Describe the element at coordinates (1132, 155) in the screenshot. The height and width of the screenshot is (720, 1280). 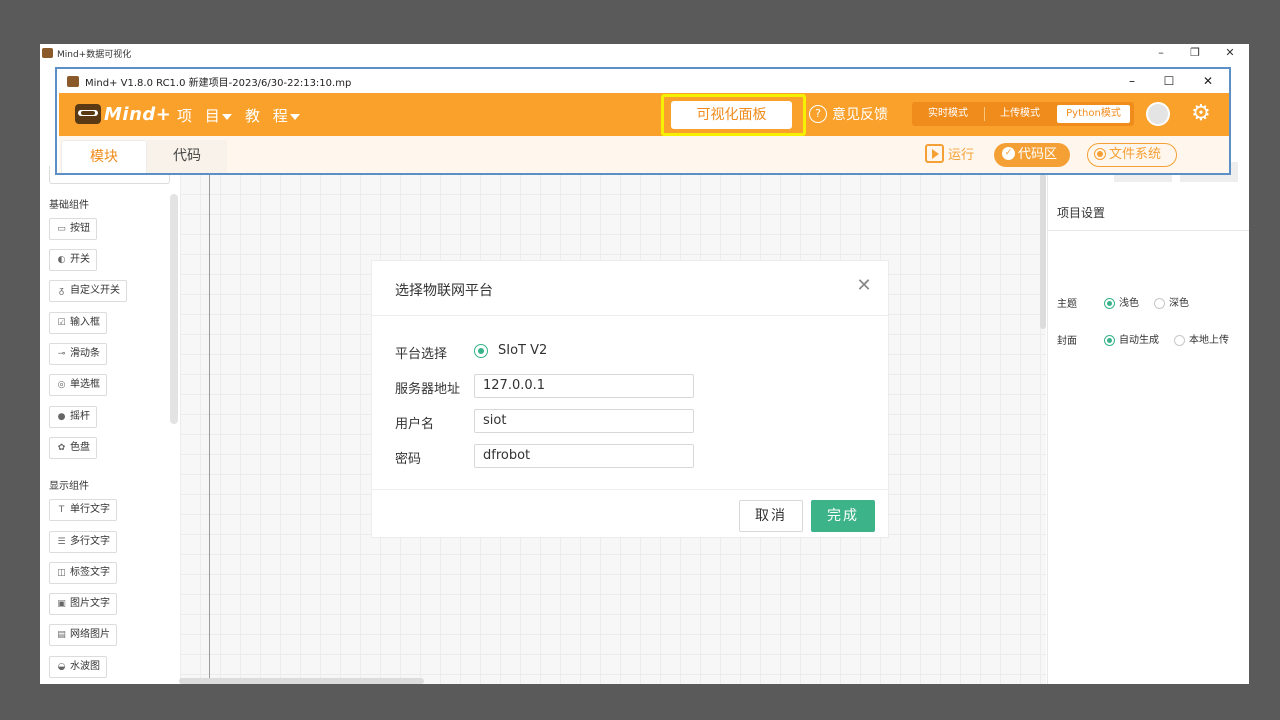
I see `file-system-button: 文件系统` at that location.